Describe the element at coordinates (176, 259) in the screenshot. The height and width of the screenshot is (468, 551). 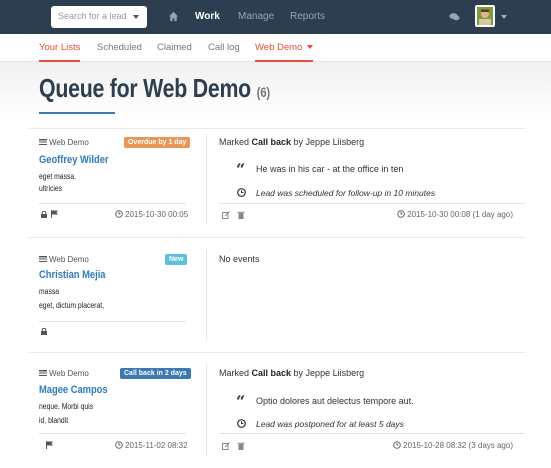
I see `status-badge: New` at that location.